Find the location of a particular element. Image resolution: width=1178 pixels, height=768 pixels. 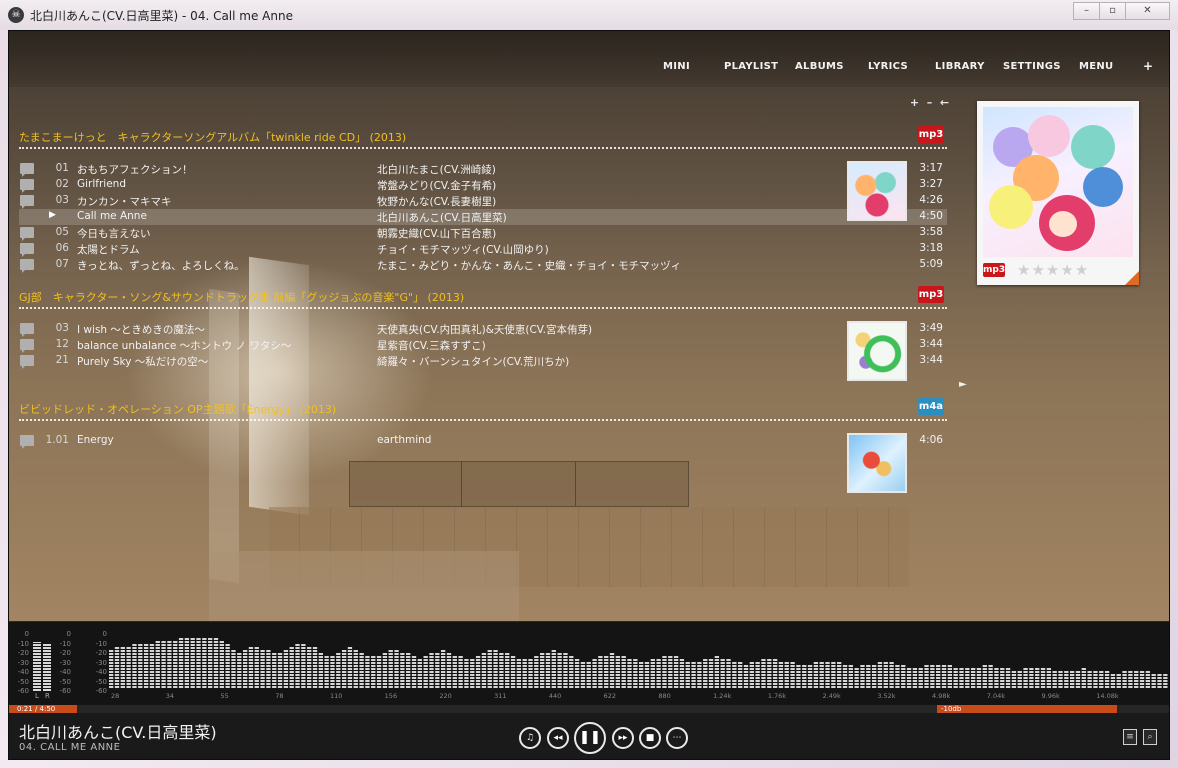

track-note-icon is located at coordinates (27, 362).